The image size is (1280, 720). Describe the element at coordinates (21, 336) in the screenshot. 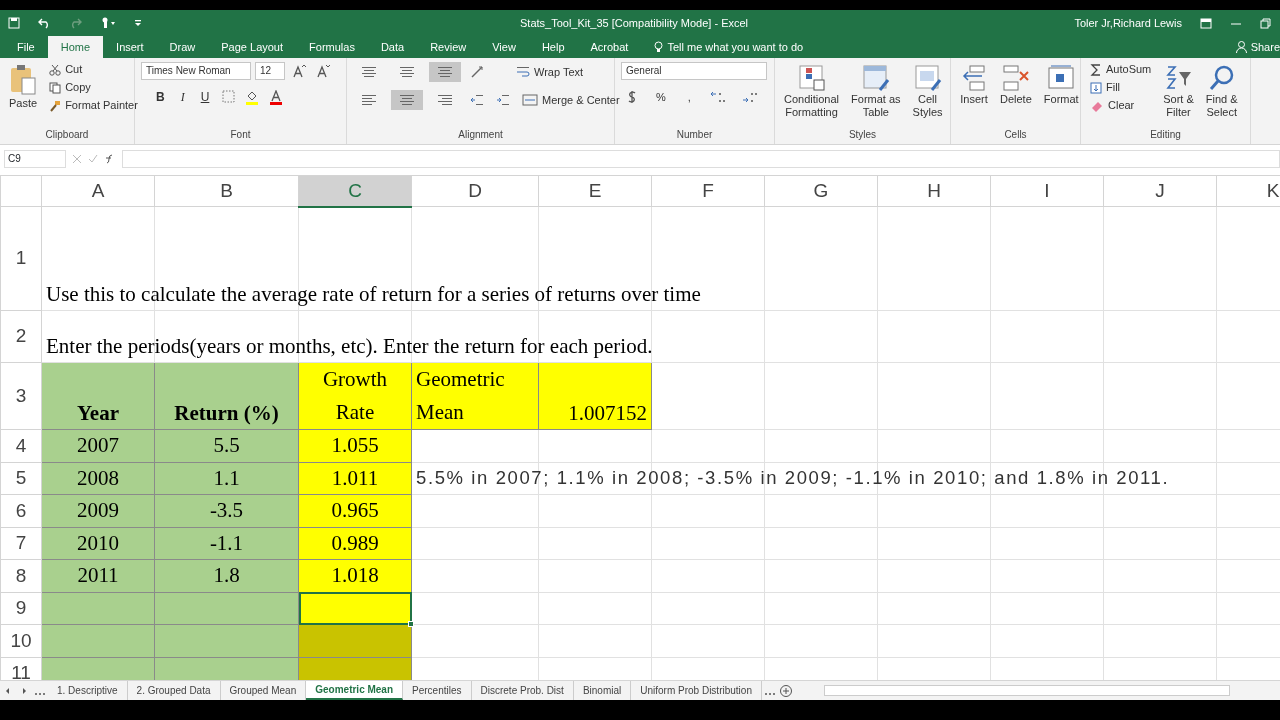

I see `row-header: 2` at that location.